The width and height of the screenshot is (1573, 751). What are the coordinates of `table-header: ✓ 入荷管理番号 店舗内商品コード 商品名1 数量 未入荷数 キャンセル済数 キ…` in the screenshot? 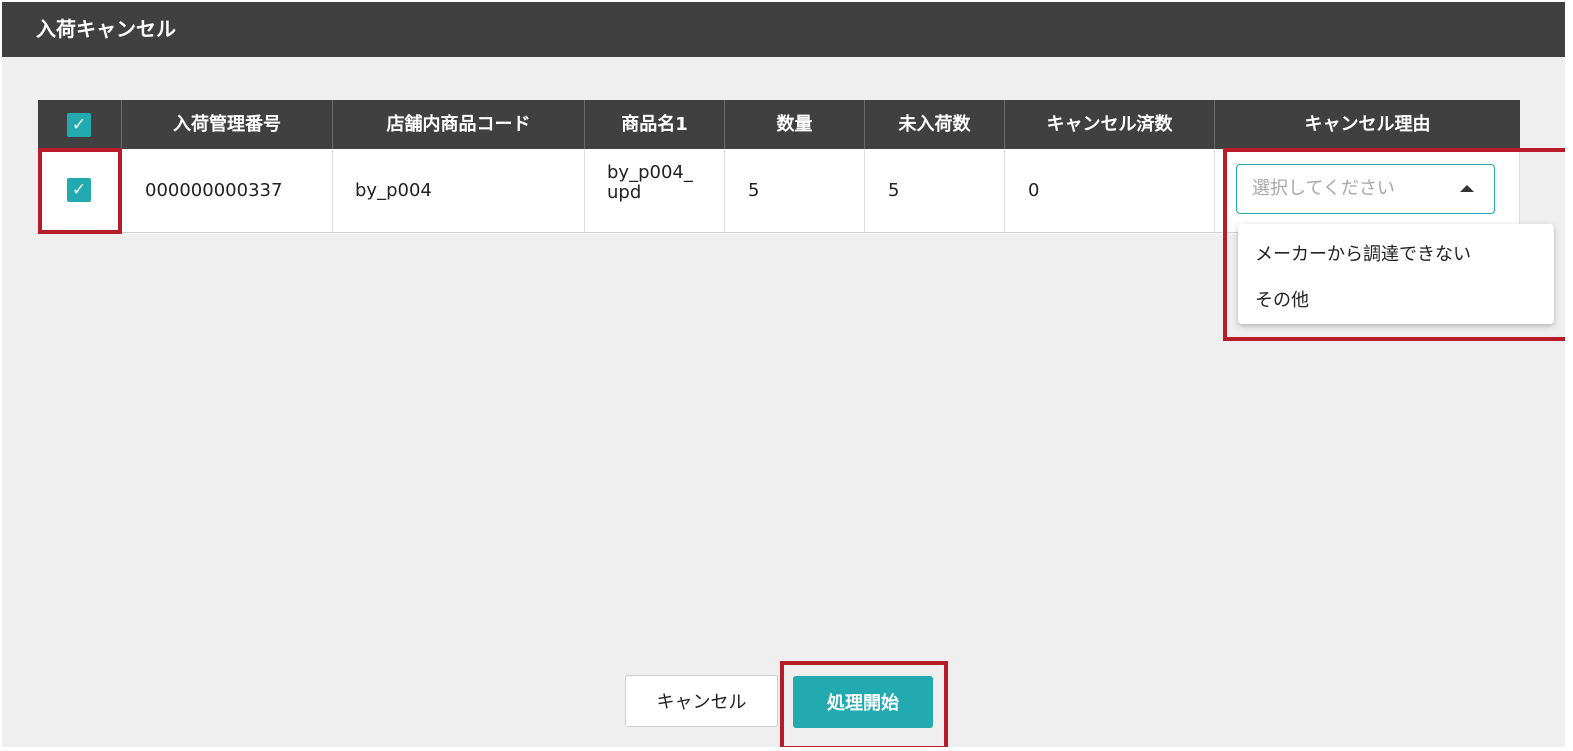 It's located at (779, 124).